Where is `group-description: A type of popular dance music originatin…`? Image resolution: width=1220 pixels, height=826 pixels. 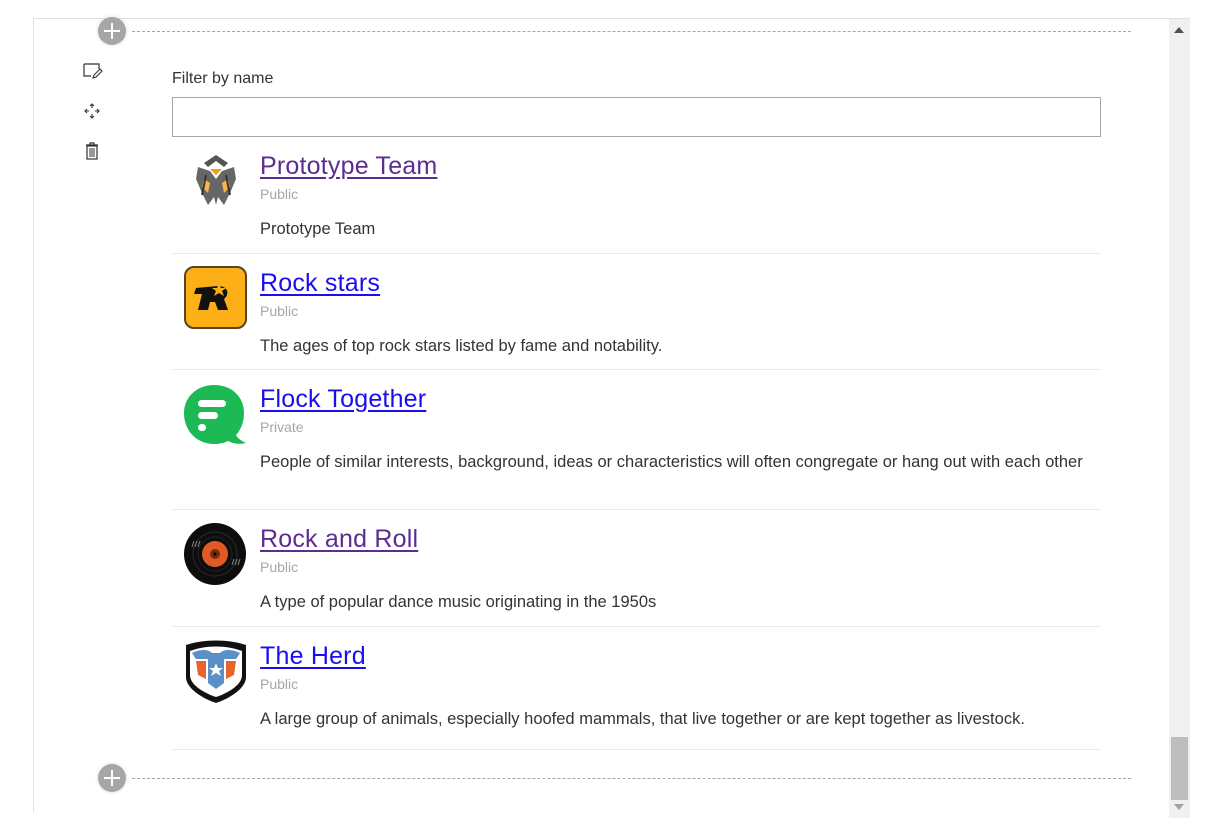 group-description: A type of popular dance music originatin… is located at coordinates (458, 602).